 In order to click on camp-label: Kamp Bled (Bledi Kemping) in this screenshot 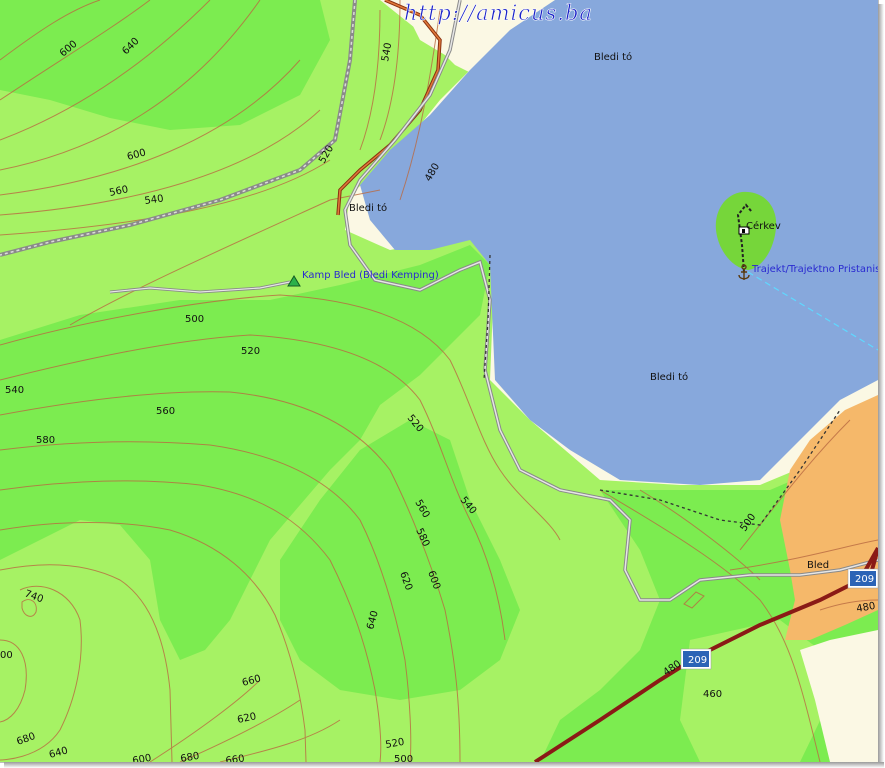, I will do `click(370, 275)`.